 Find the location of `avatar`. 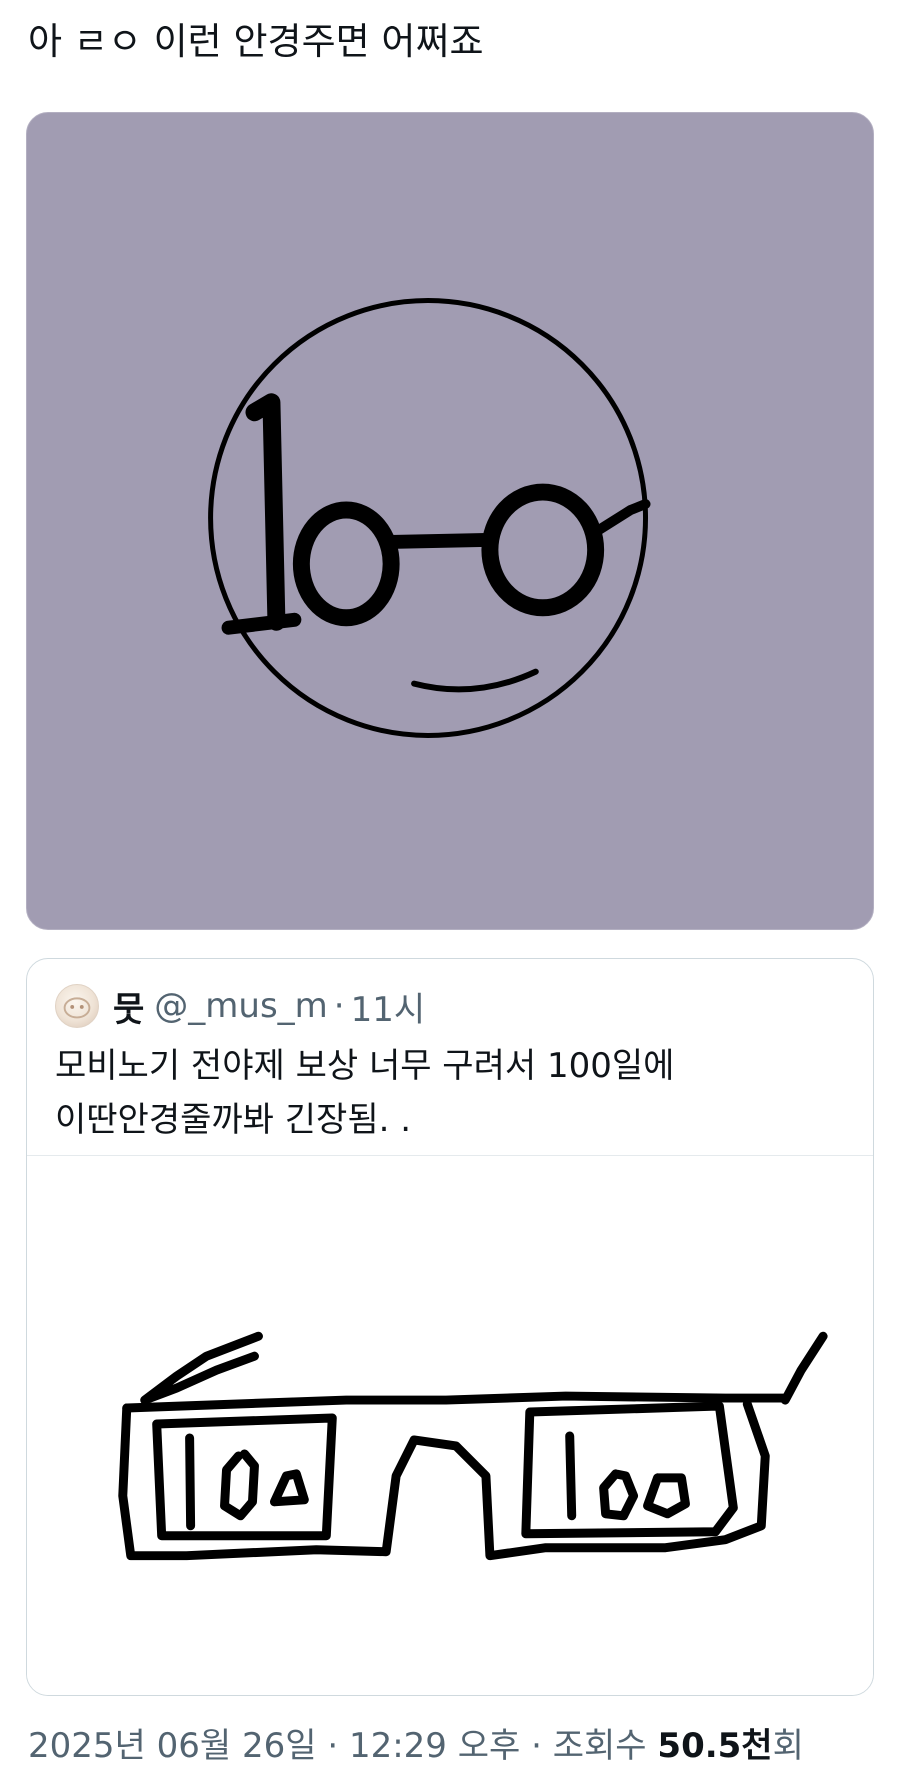

avatar is located at coordinates (77, 1006).